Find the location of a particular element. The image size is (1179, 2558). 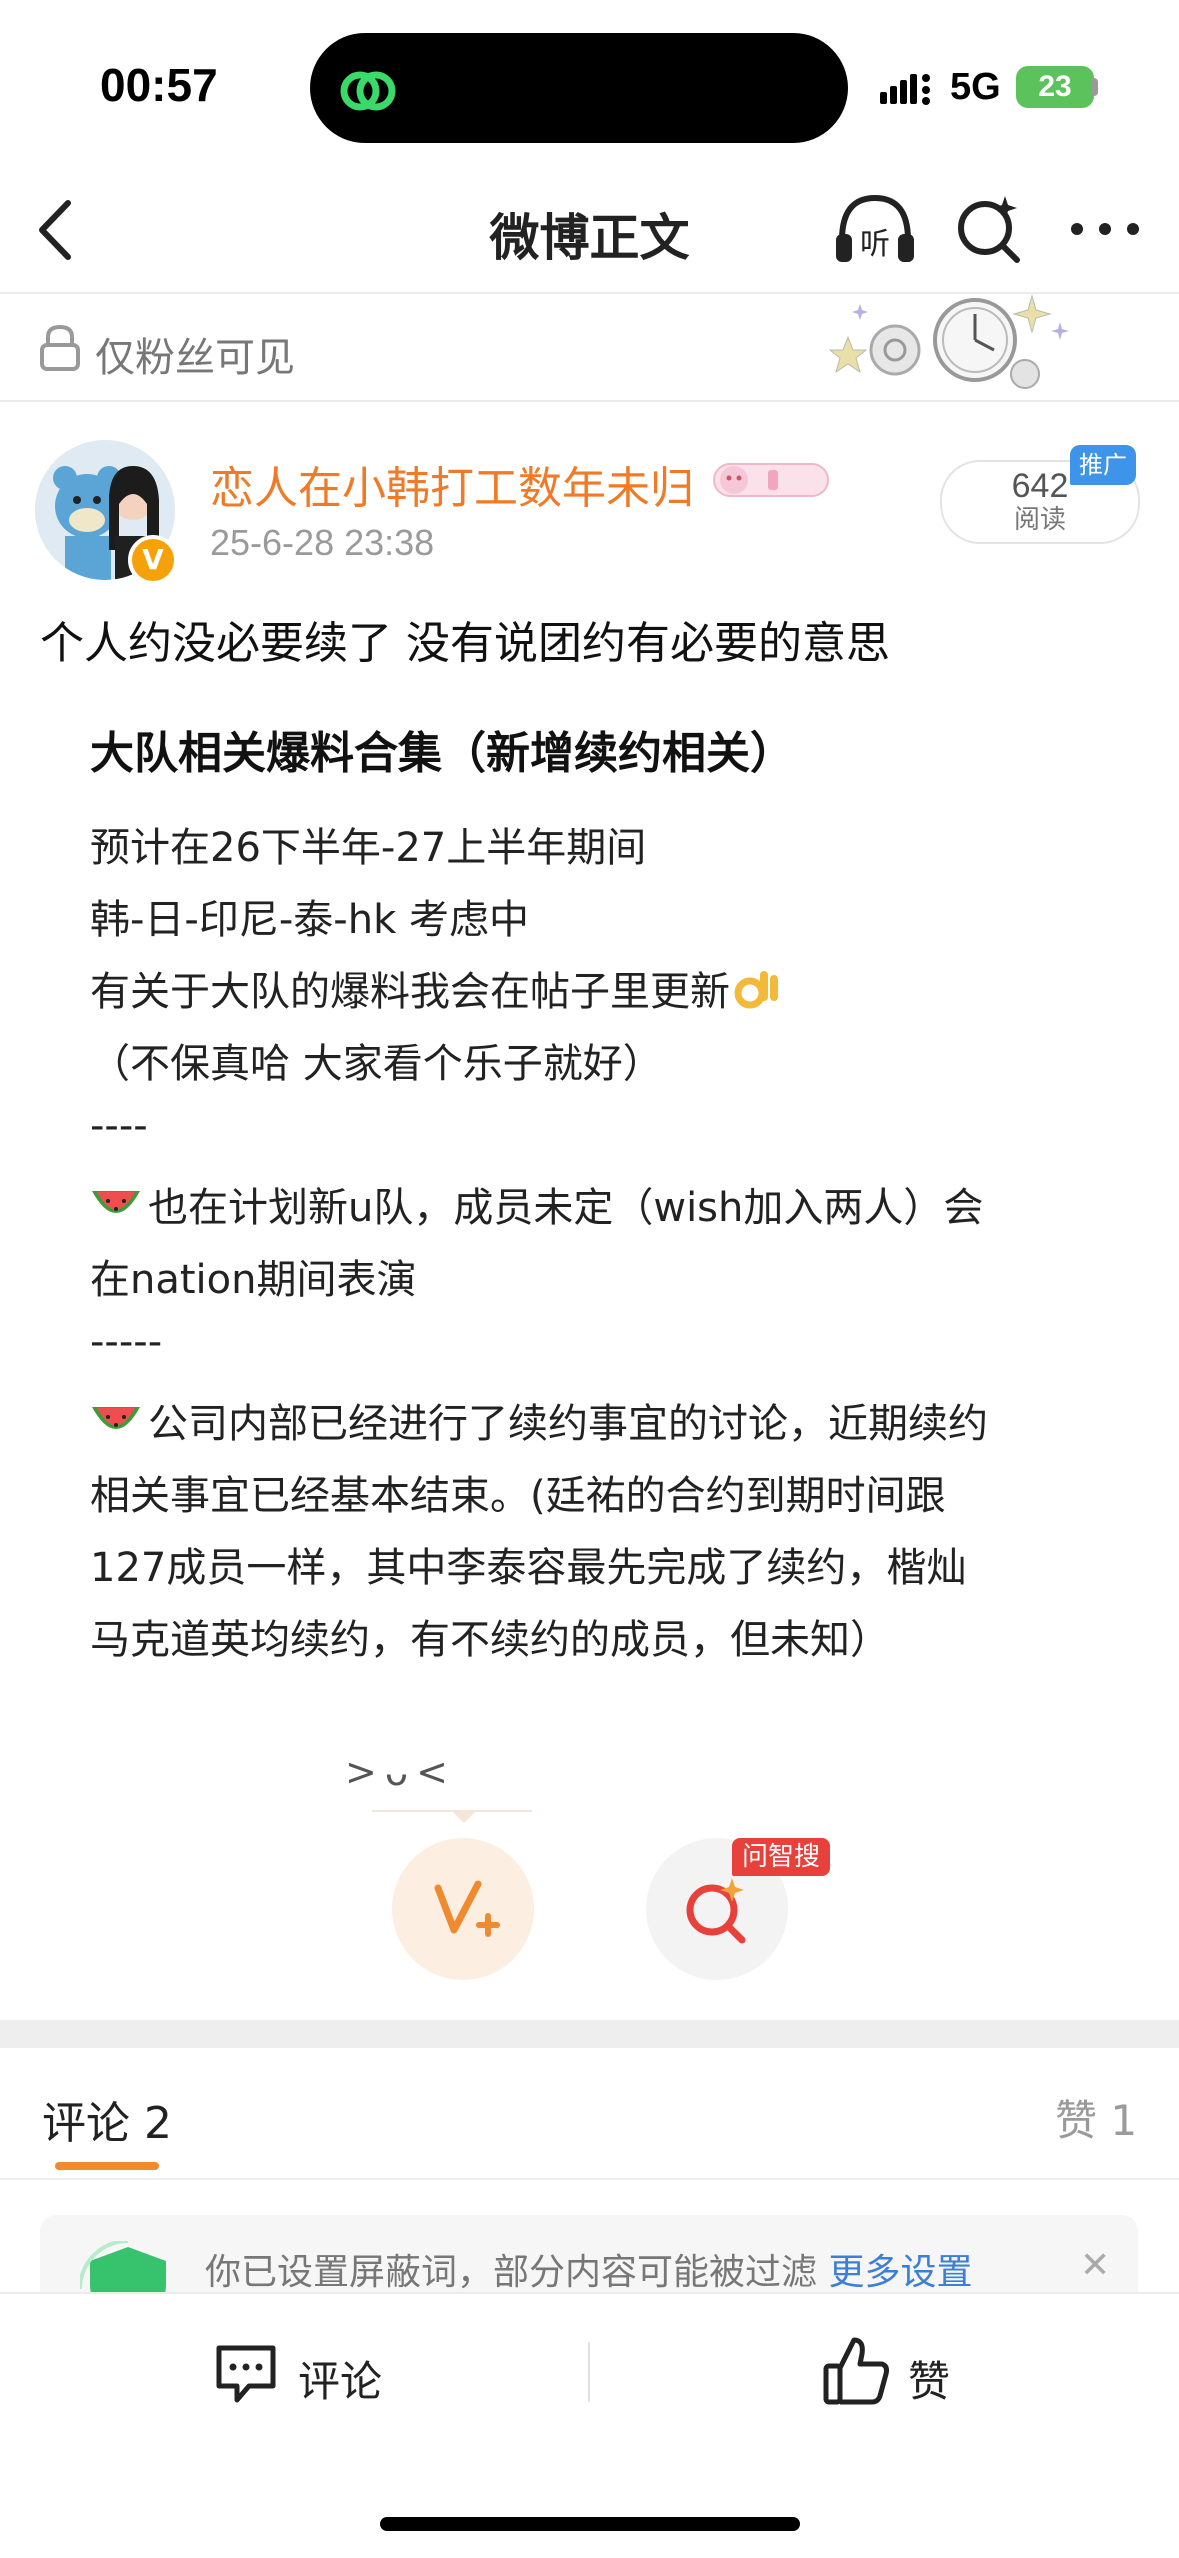

v-plus-icon is located at coordinates (467, 1908).